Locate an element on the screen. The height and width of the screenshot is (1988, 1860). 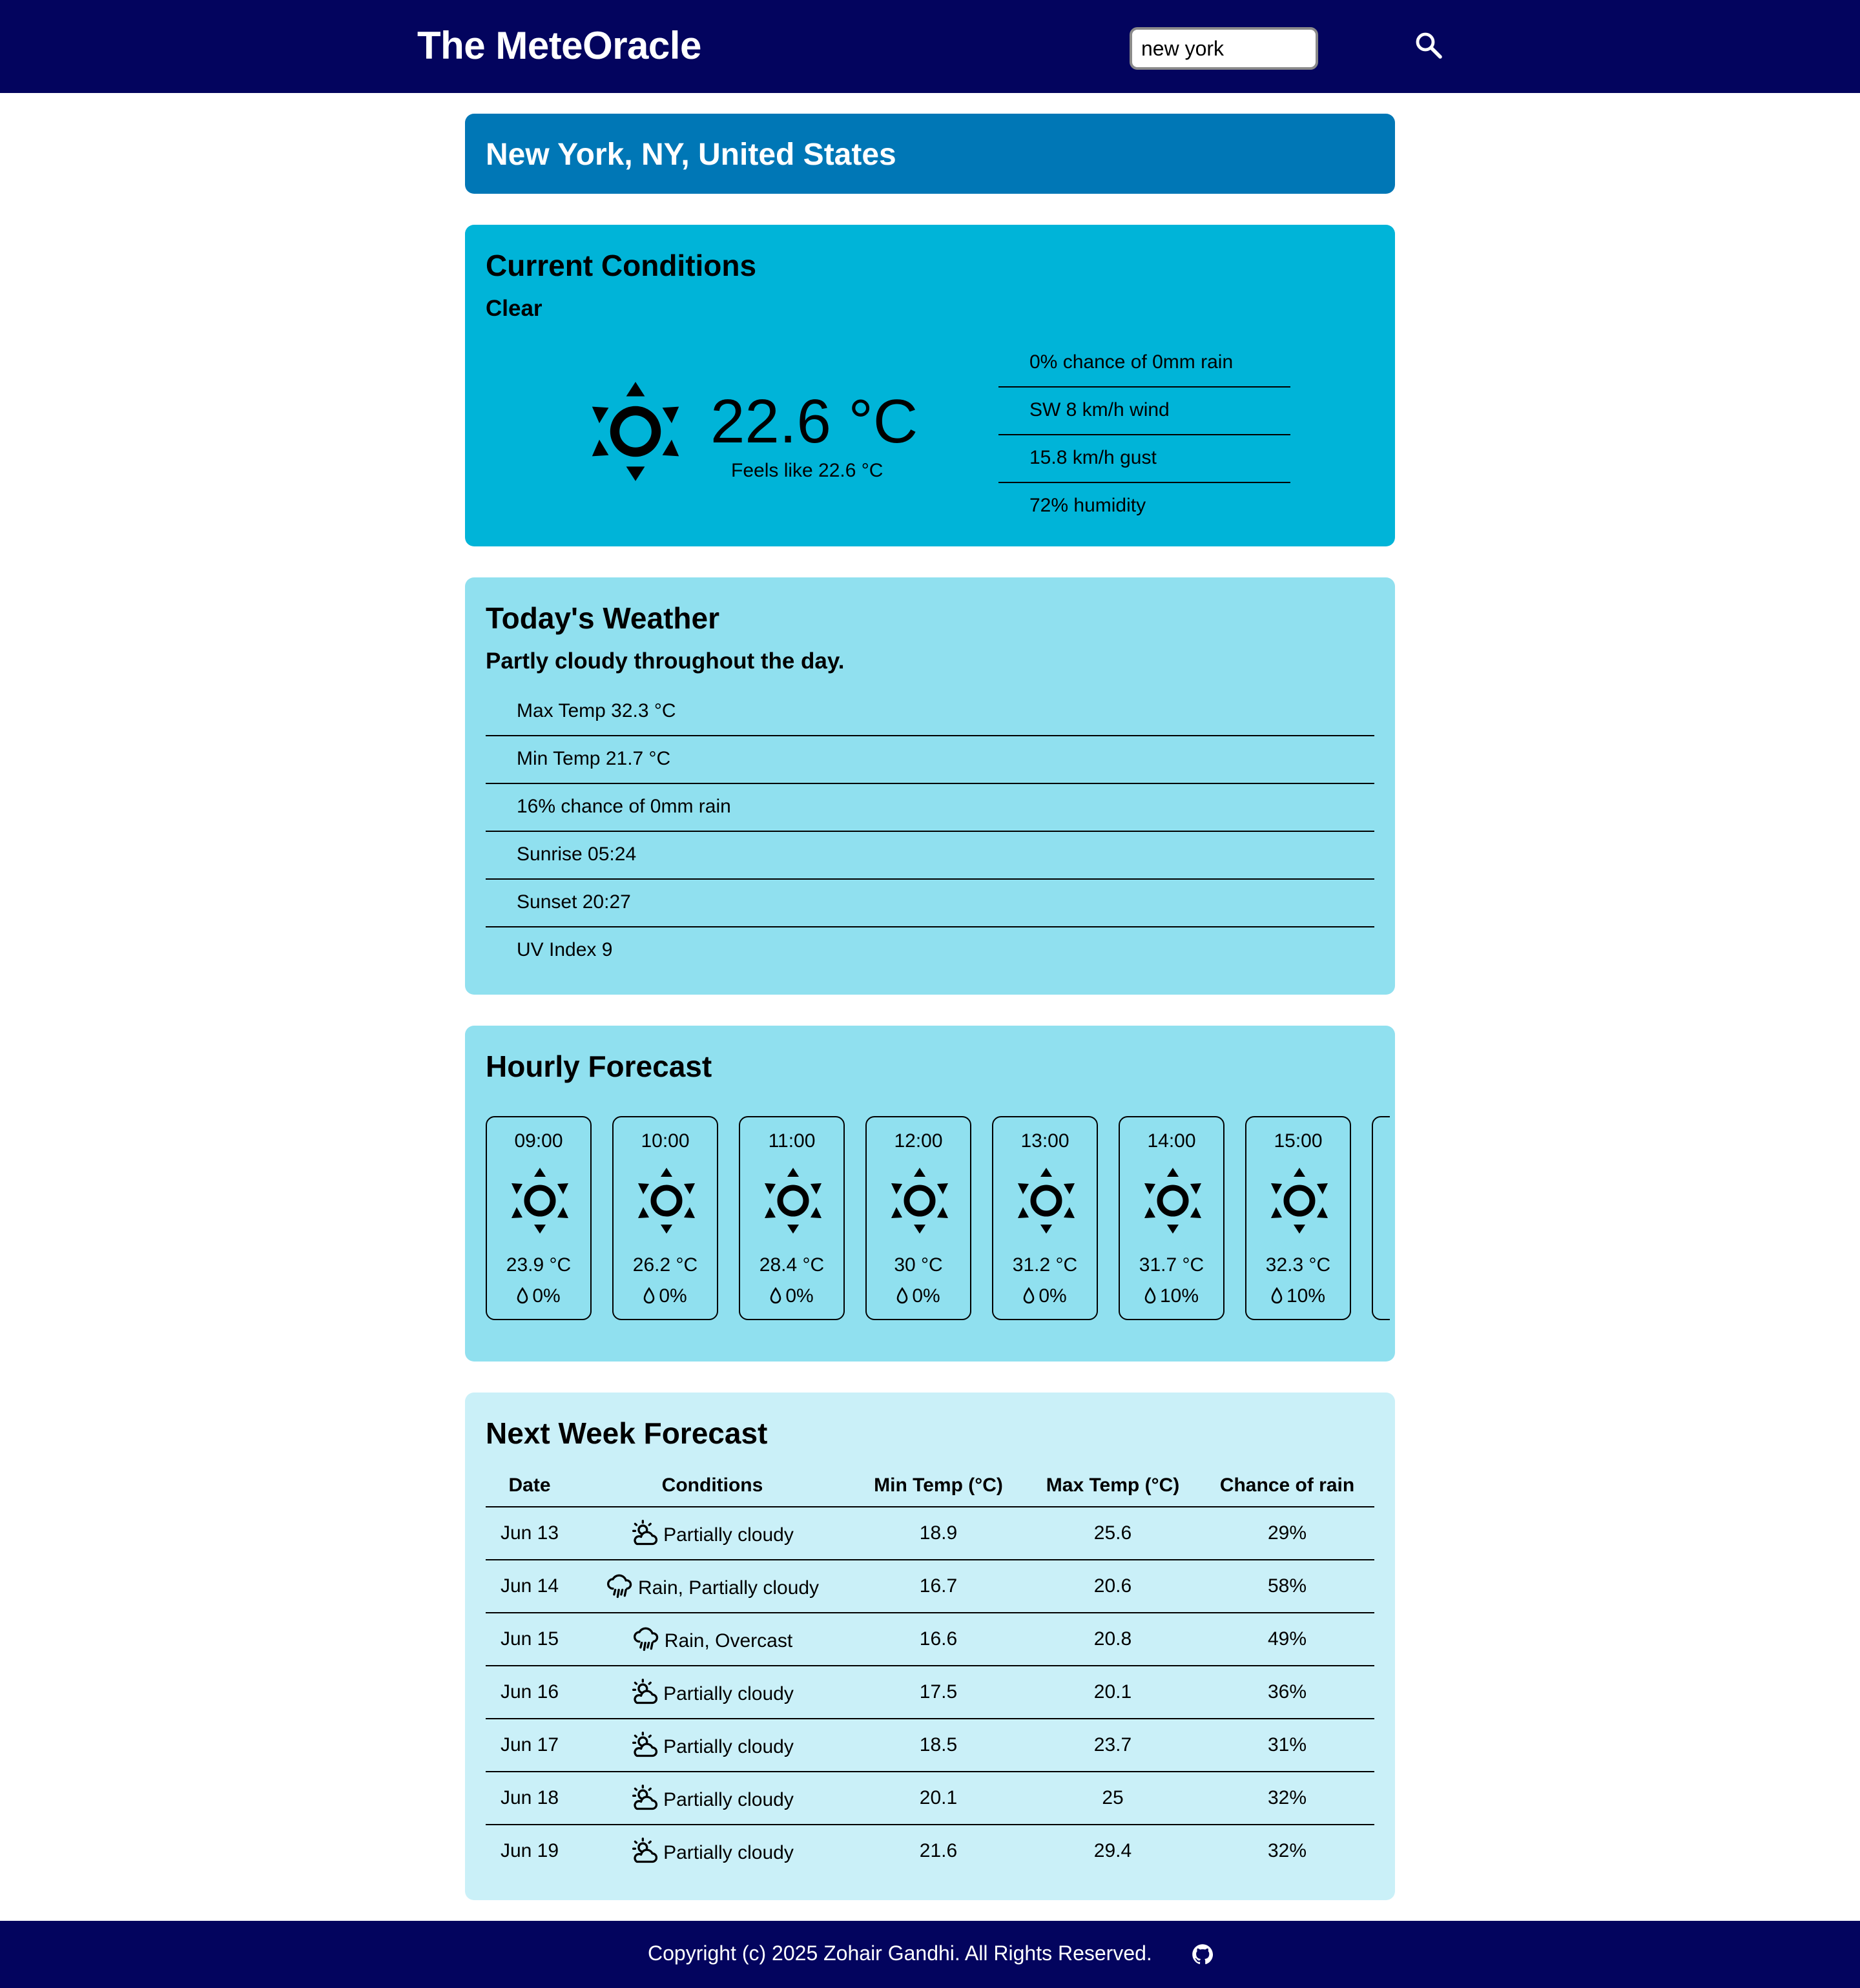
row-date: Jun 16 is located at coordinates (530, 1692).